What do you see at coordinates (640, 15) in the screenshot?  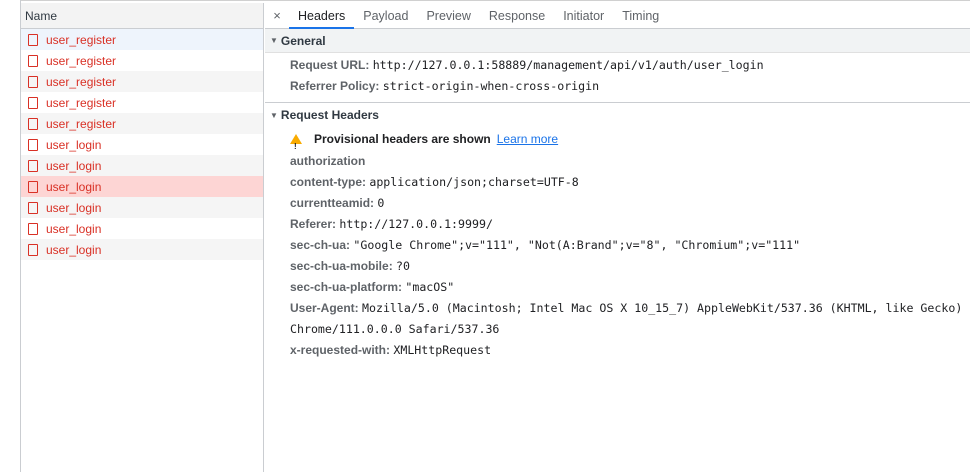 I see `tab-timing: Timing` at bounding box center [640, 15].